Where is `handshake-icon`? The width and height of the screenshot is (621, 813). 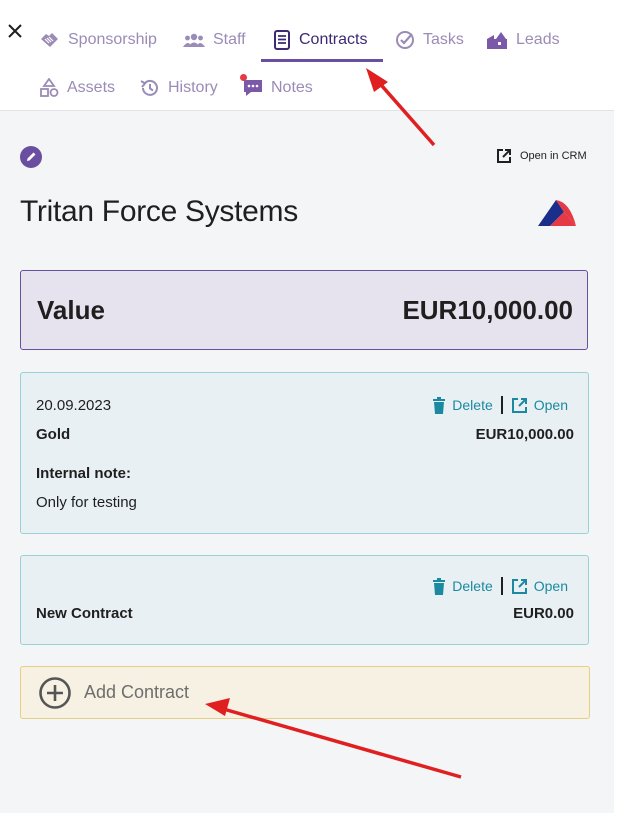
handshake-icon is located at coordinates (49, 40).